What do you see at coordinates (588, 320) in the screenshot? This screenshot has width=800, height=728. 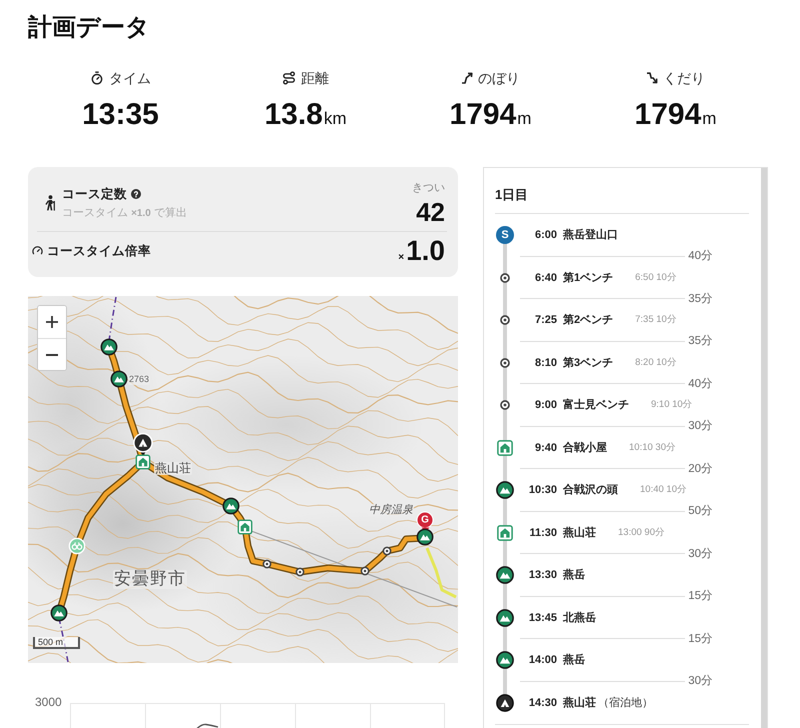 I see `stop-name: 第2ベンチ` at bounding box center [588, 320].